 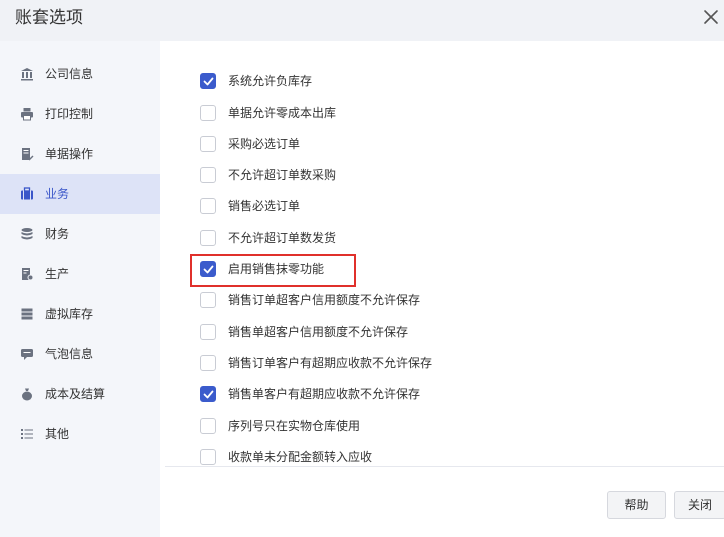 What do you see at coordinates (27, 314) in the screenshot?
I see `inventory-list-icon` at bounding box center [27, 314].